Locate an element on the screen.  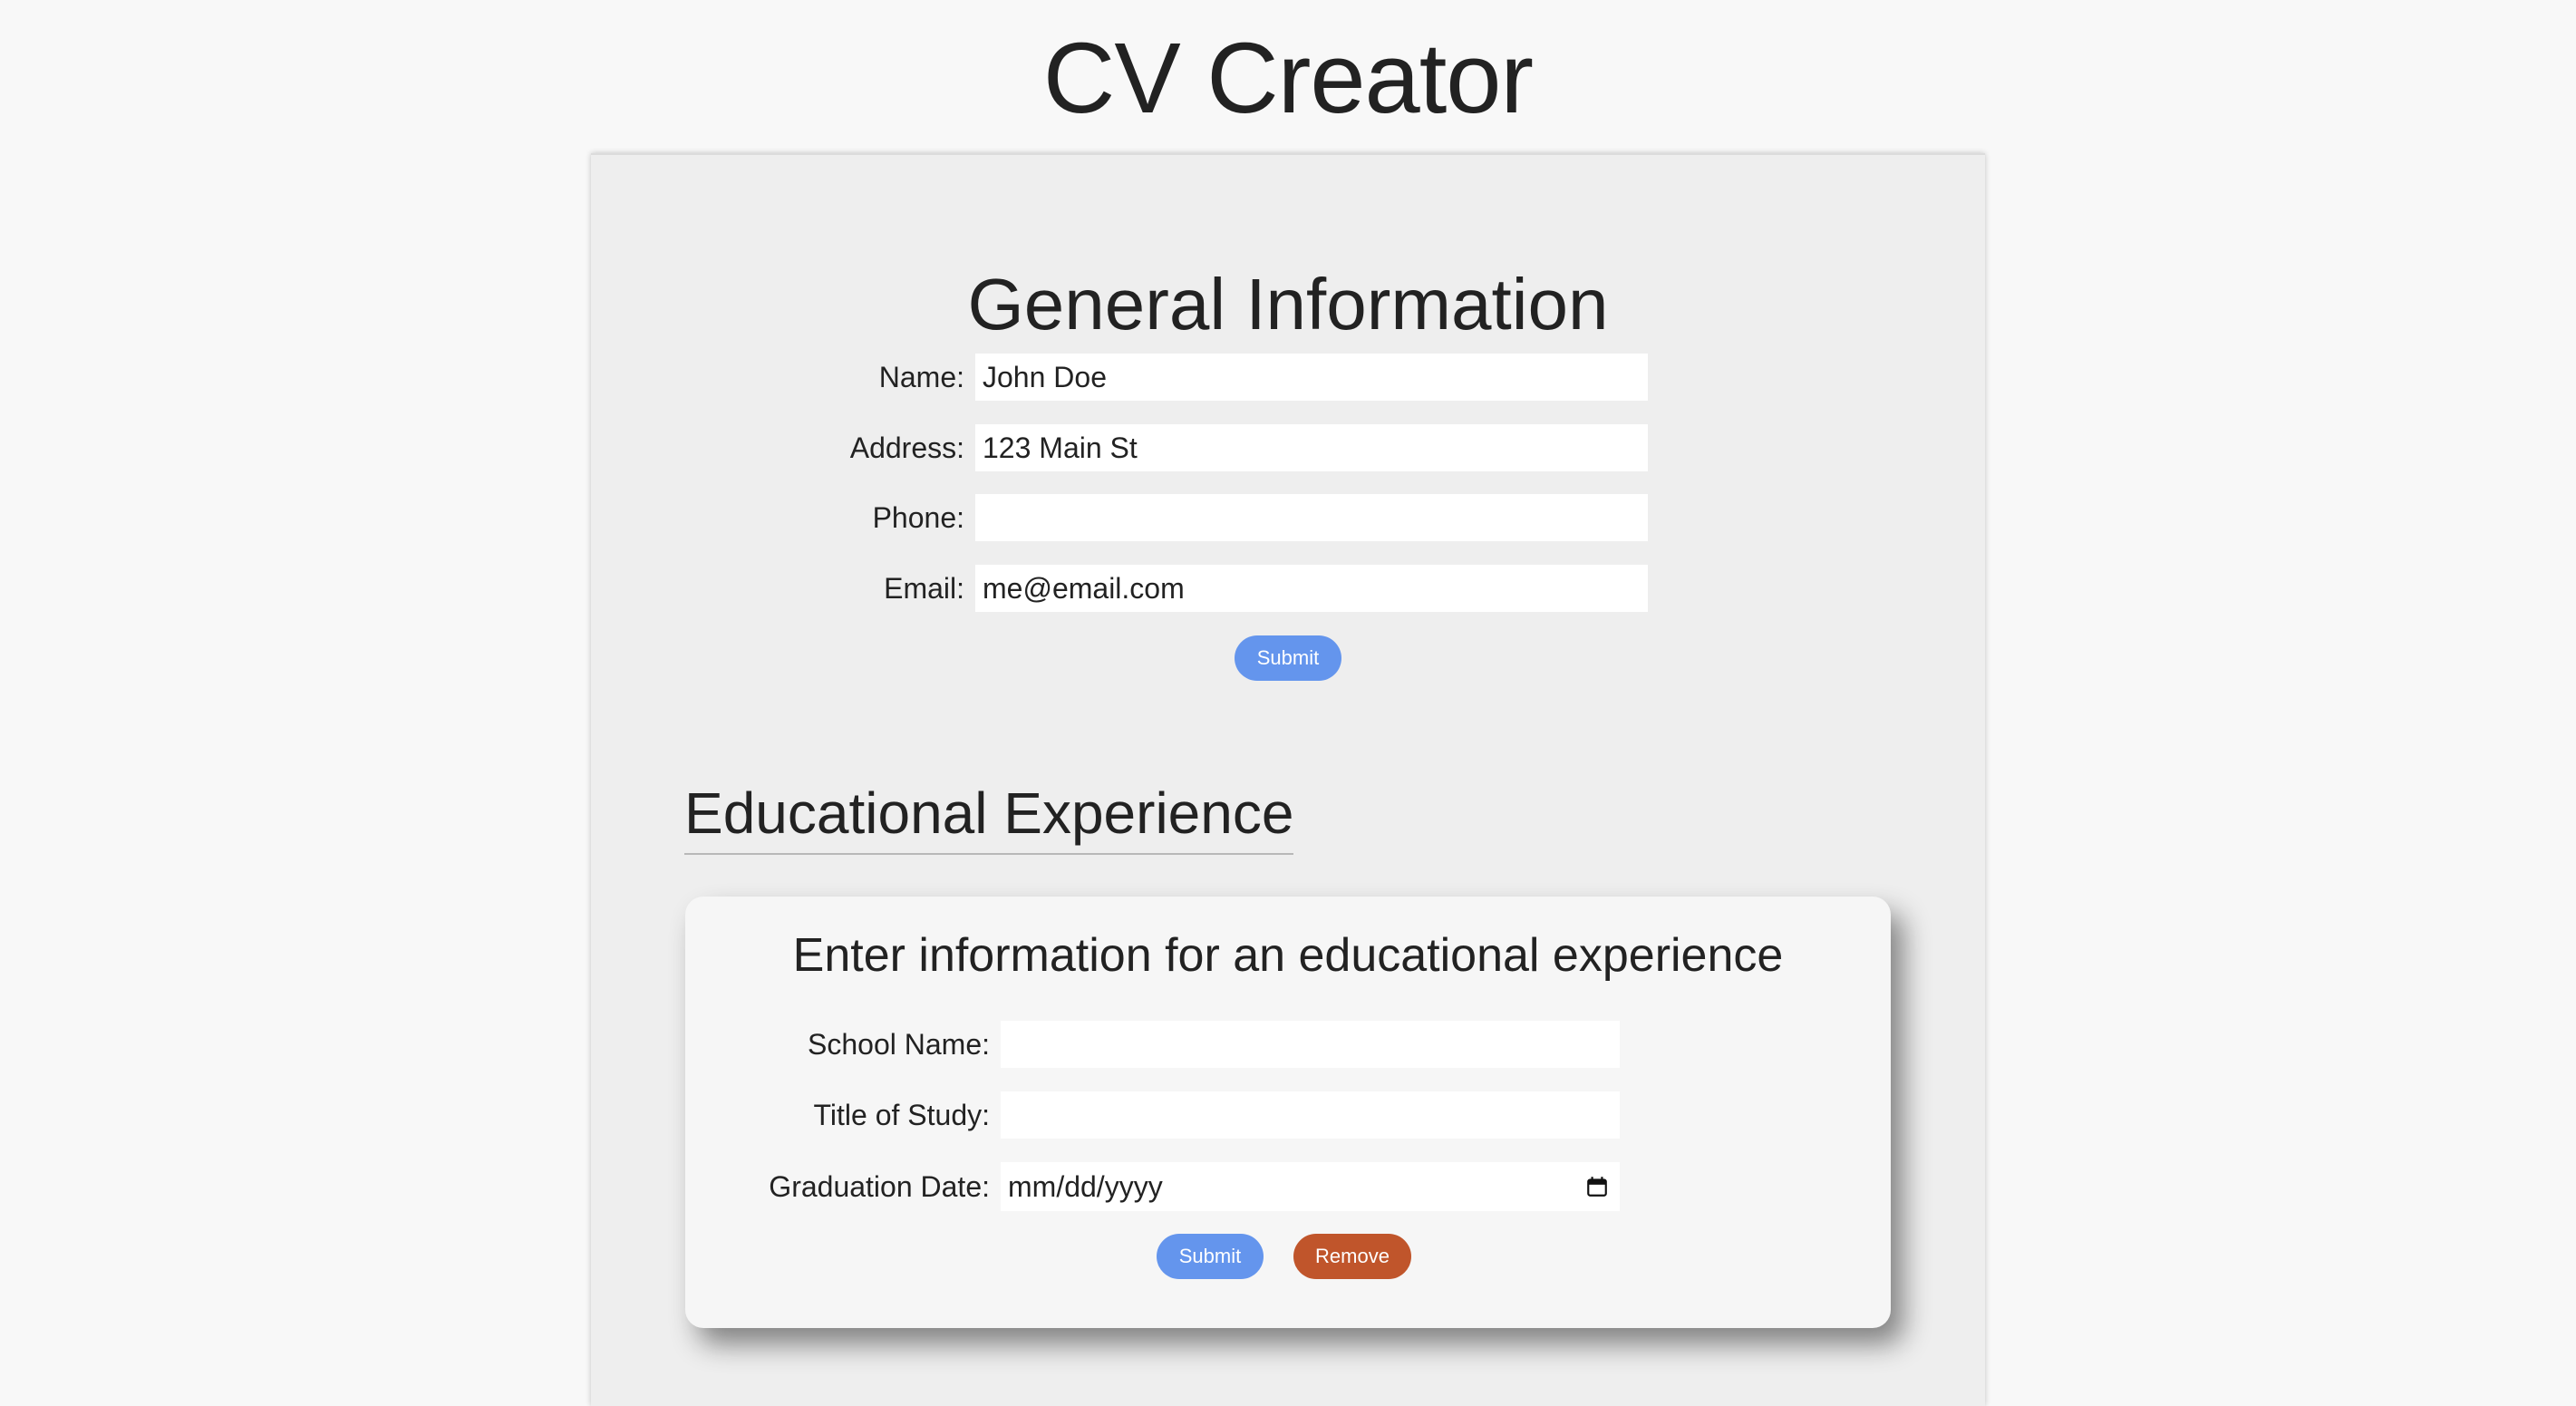
graduation-date-row: Graduation Date: is located at coordinates (1152, 1187).